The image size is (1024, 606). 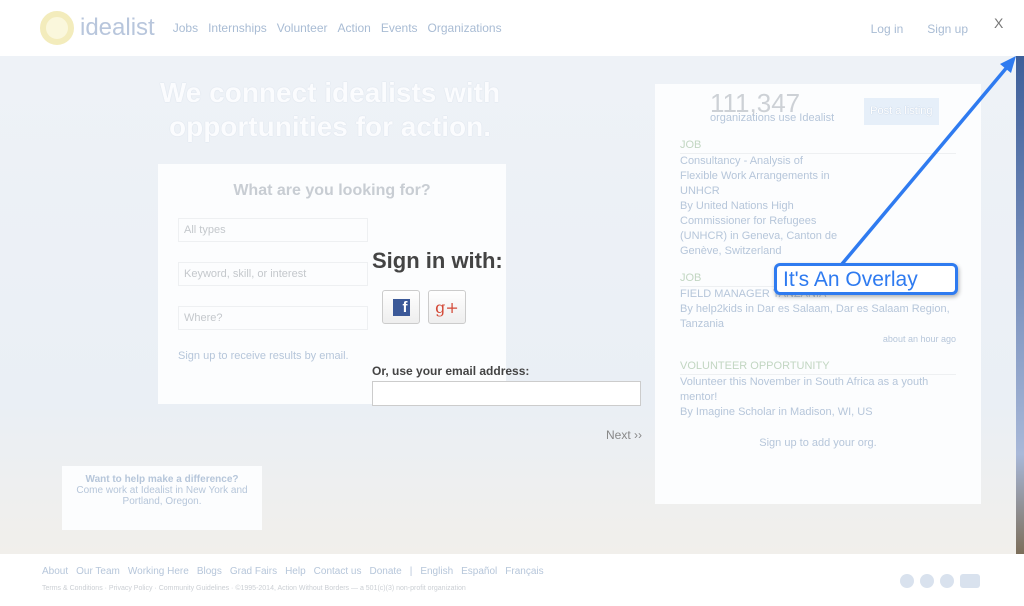 I want to click on logo-mark, so click(x=57, y=28).